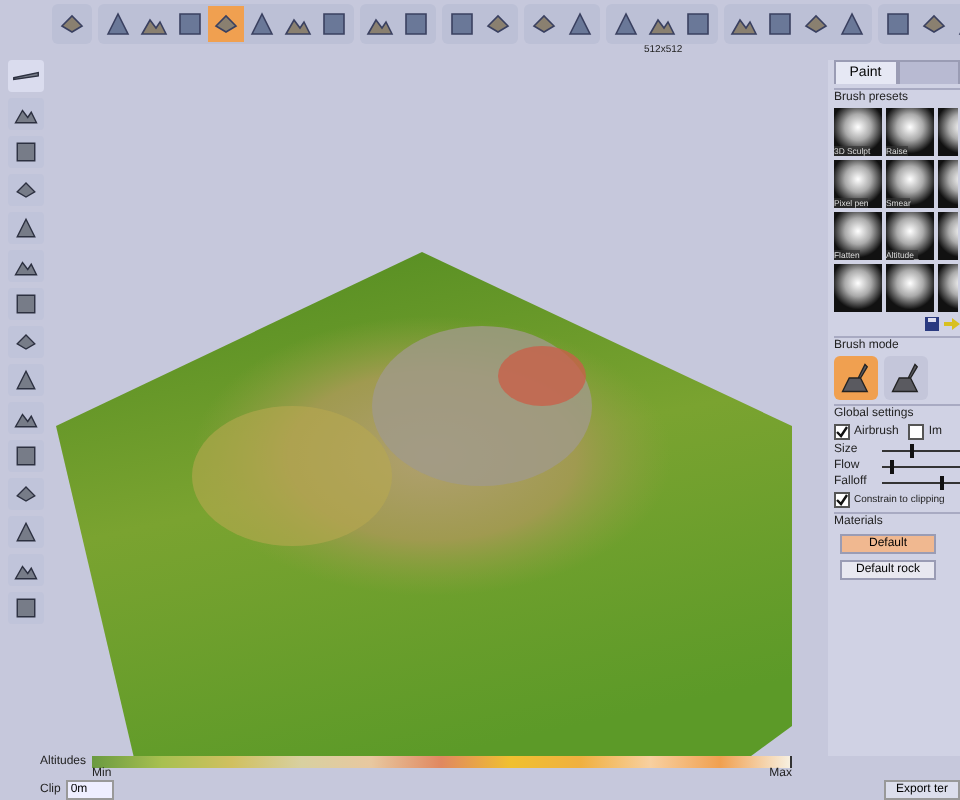 The height and width of the screenshot is (800, 960). I want to click on toolbar-button, so click(226, 24).